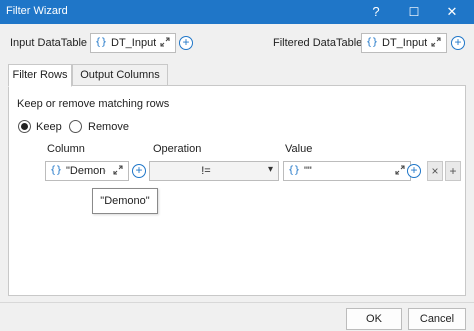 This screenshot has height=331, width=474. I want to click on value-value: "", so click(308, 171).